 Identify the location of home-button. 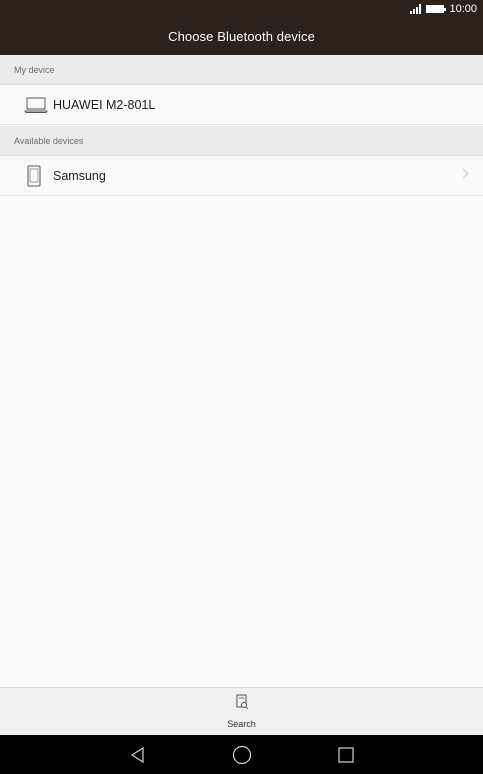
(242, 754).